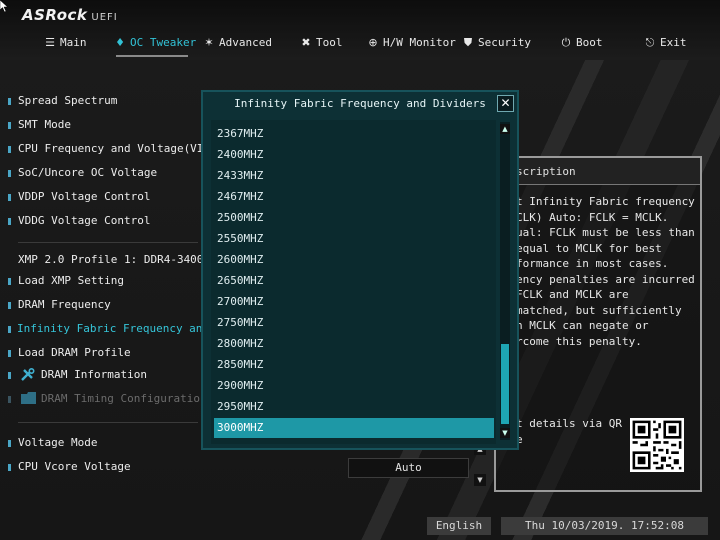 The image size is (720, 540). I want to click on menu-item-load-xmp: Load XMP Setting, so click(71, 281).